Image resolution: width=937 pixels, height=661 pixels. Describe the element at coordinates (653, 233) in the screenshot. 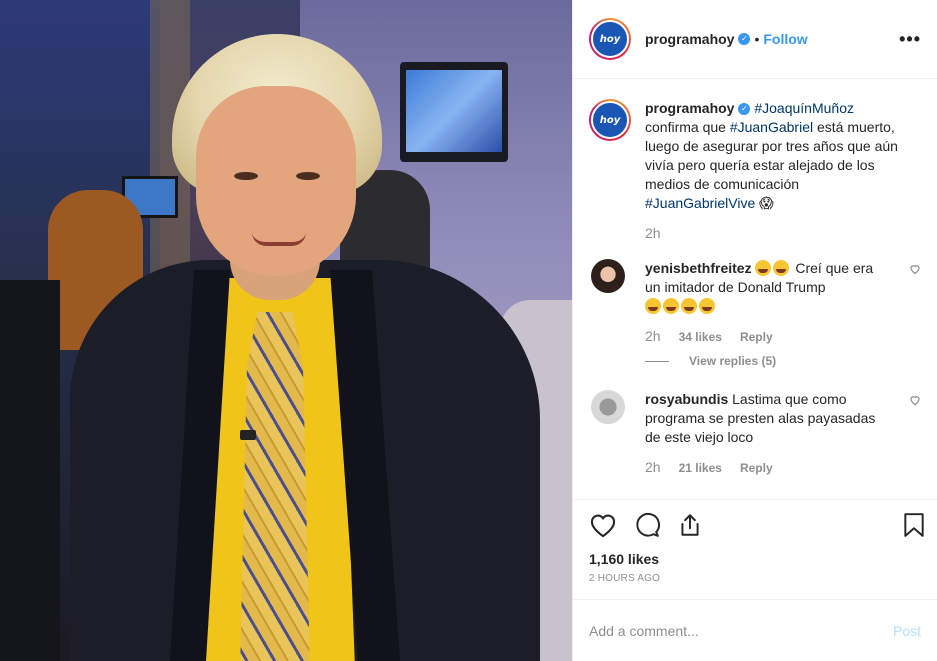

I see `caption-time: 2h` at that location.